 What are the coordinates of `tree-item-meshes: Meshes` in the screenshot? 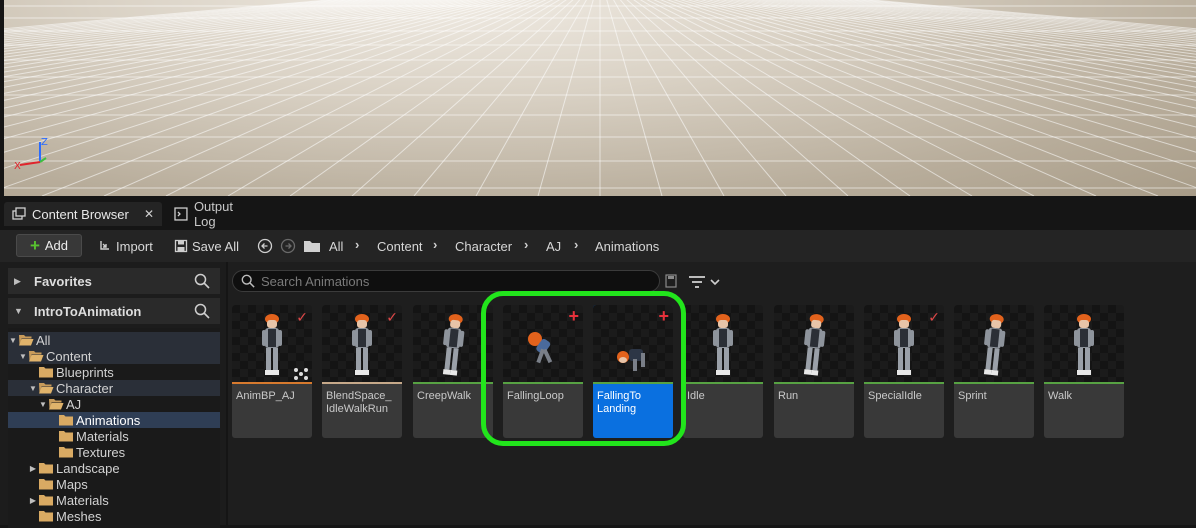 It's located at (114, 516).